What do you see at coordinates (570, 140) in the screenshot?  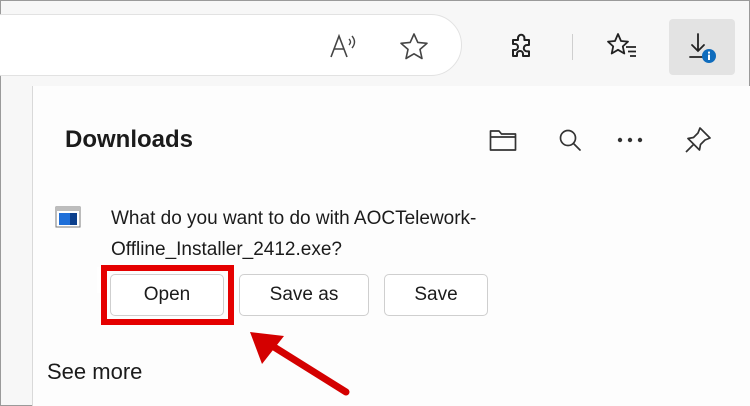 I see `search-icon` at bounding box center [570, 140].